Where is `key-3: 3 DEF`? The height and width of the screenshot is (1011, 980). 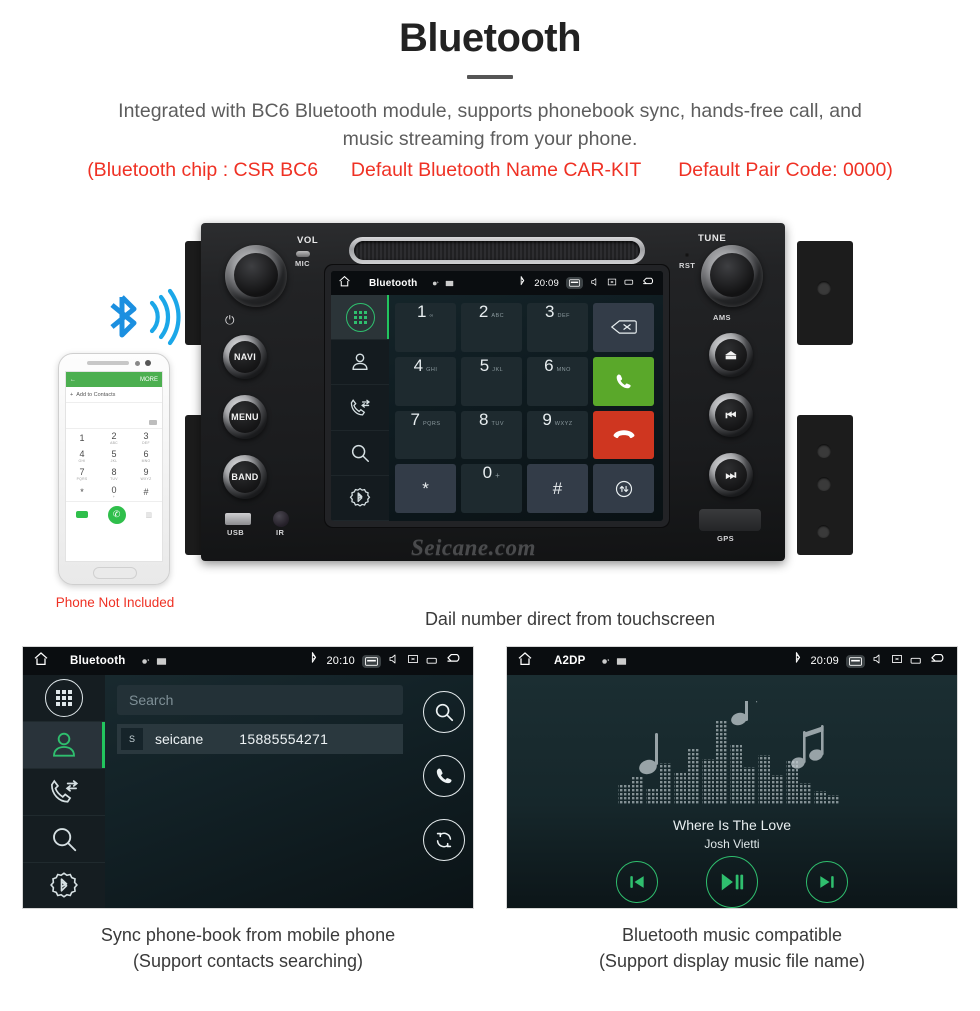
key-3: 3 DEF is located at coordinates (557, 327).